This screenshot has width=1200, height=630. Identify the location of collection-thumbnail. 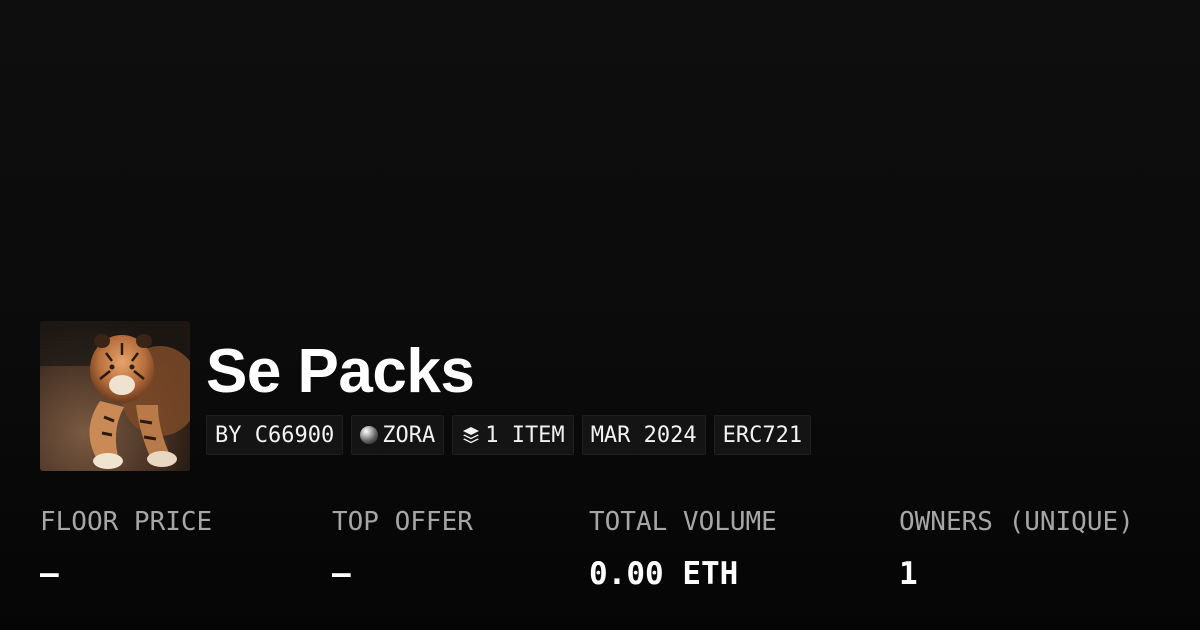
(115, 396).